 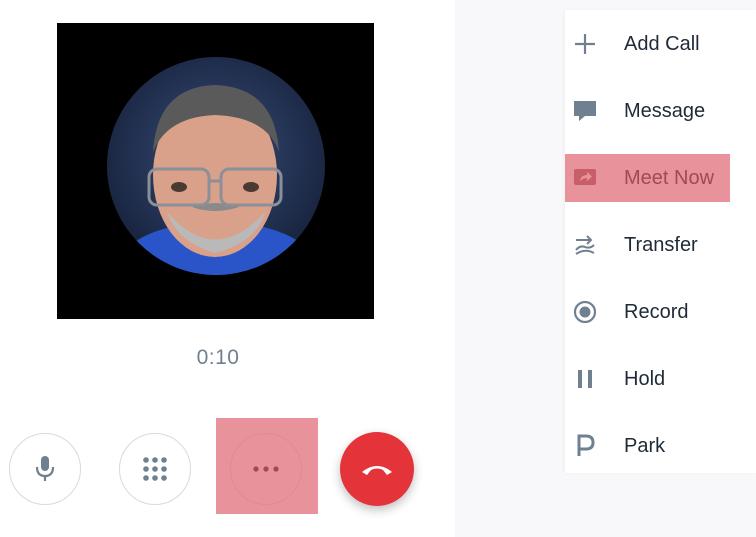 I want to click on menu-item-label: Hold, so click(x=645, y=378).